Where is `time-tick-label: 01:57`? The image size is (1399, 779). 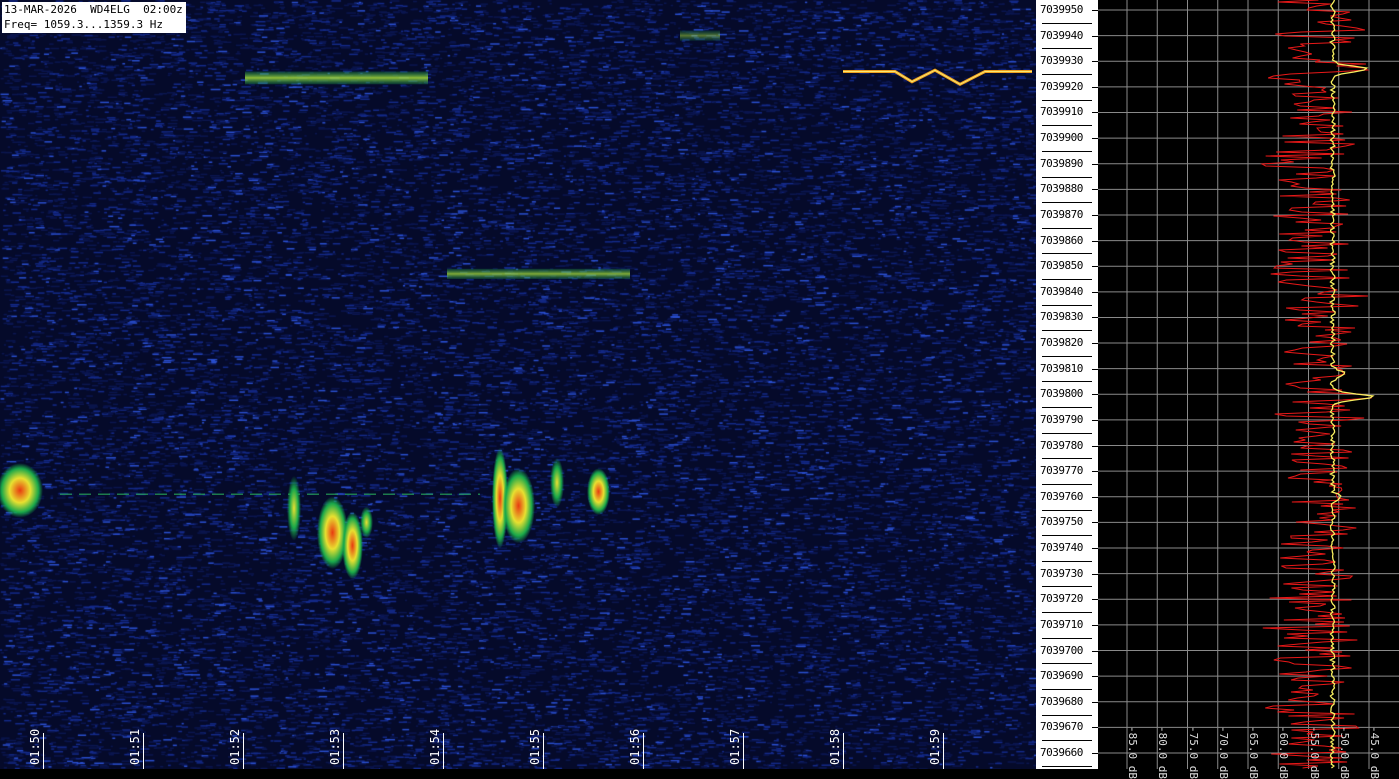 time-tick-label: 01:57 is located at coordinates (735, 746).